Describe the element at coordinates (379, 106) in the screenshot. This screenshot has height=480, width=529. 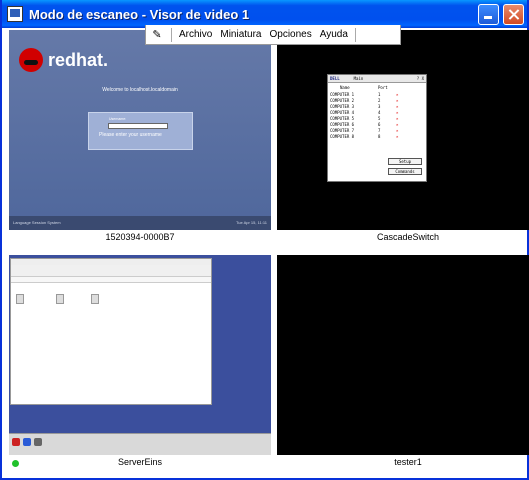
I see `row-port: 3` at that location.